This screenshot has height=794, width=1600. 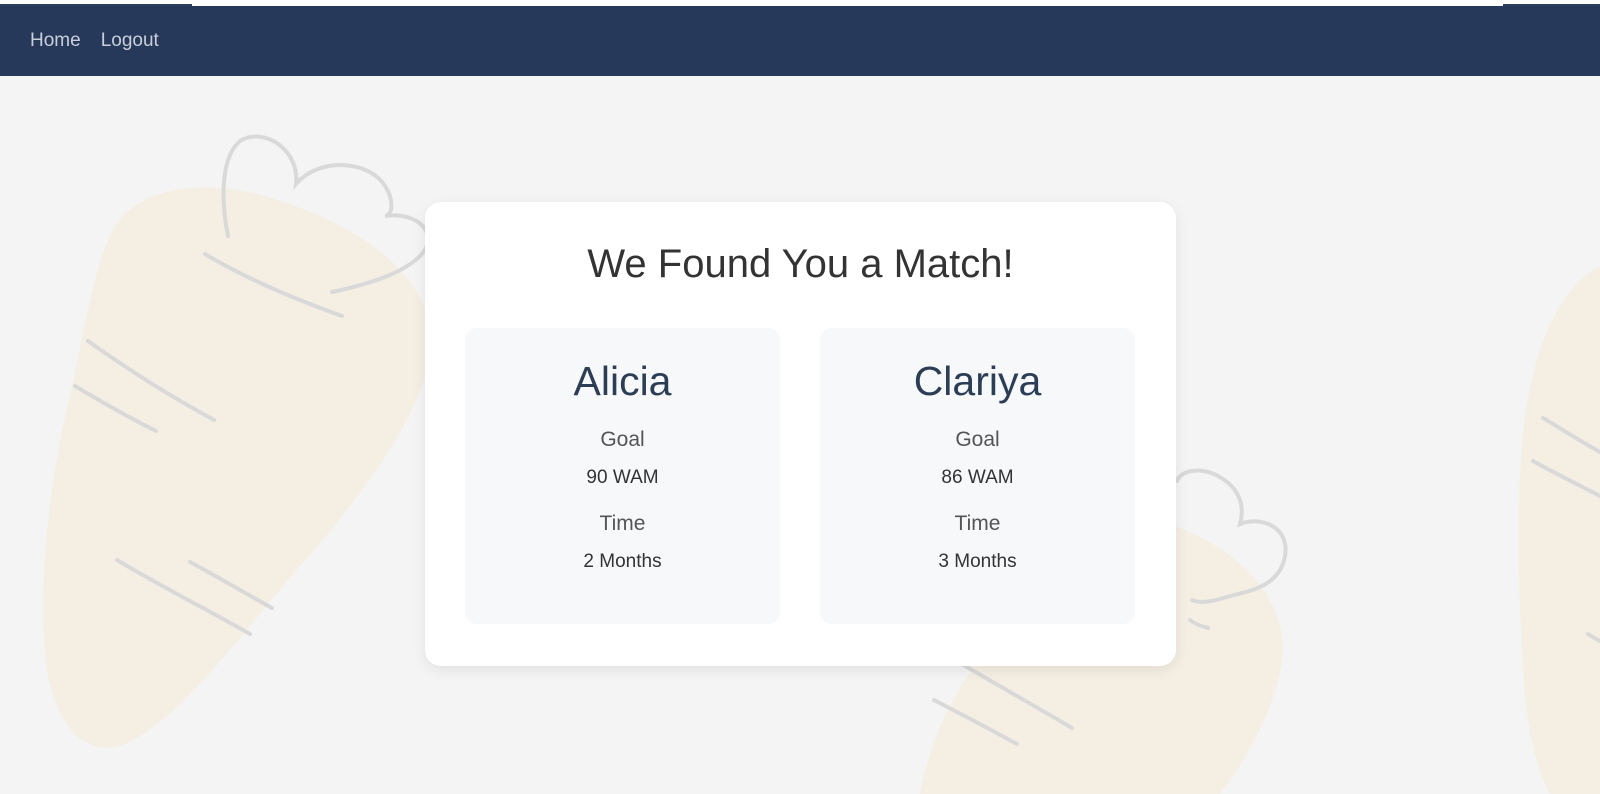 What do you see at coordinates (800, 264) in the screenshot?
I see `match-title: We Found You a Match!` at bounding box center [800, 264].